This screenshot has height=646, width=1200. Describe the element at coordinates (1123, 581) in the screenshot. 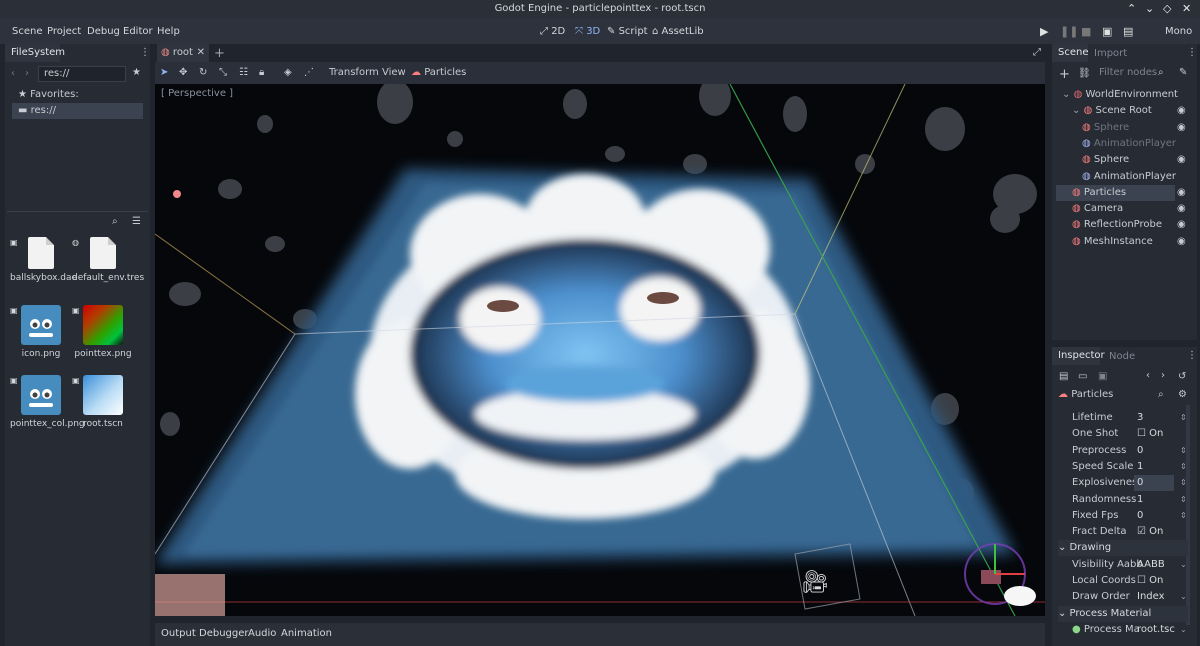

I see `property-local-coords: Local Coords ☐ On` at that location.